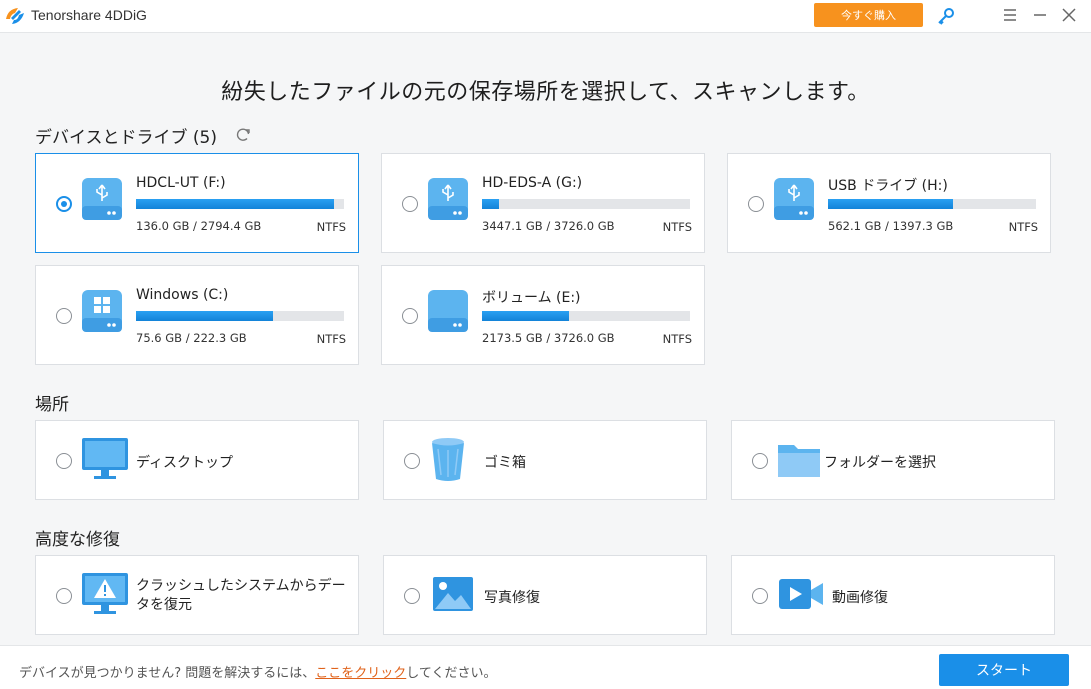 The width and height of the screenshot is (1091, 689). I want to click on repair-photo: 写真修復, so click(545, 595).